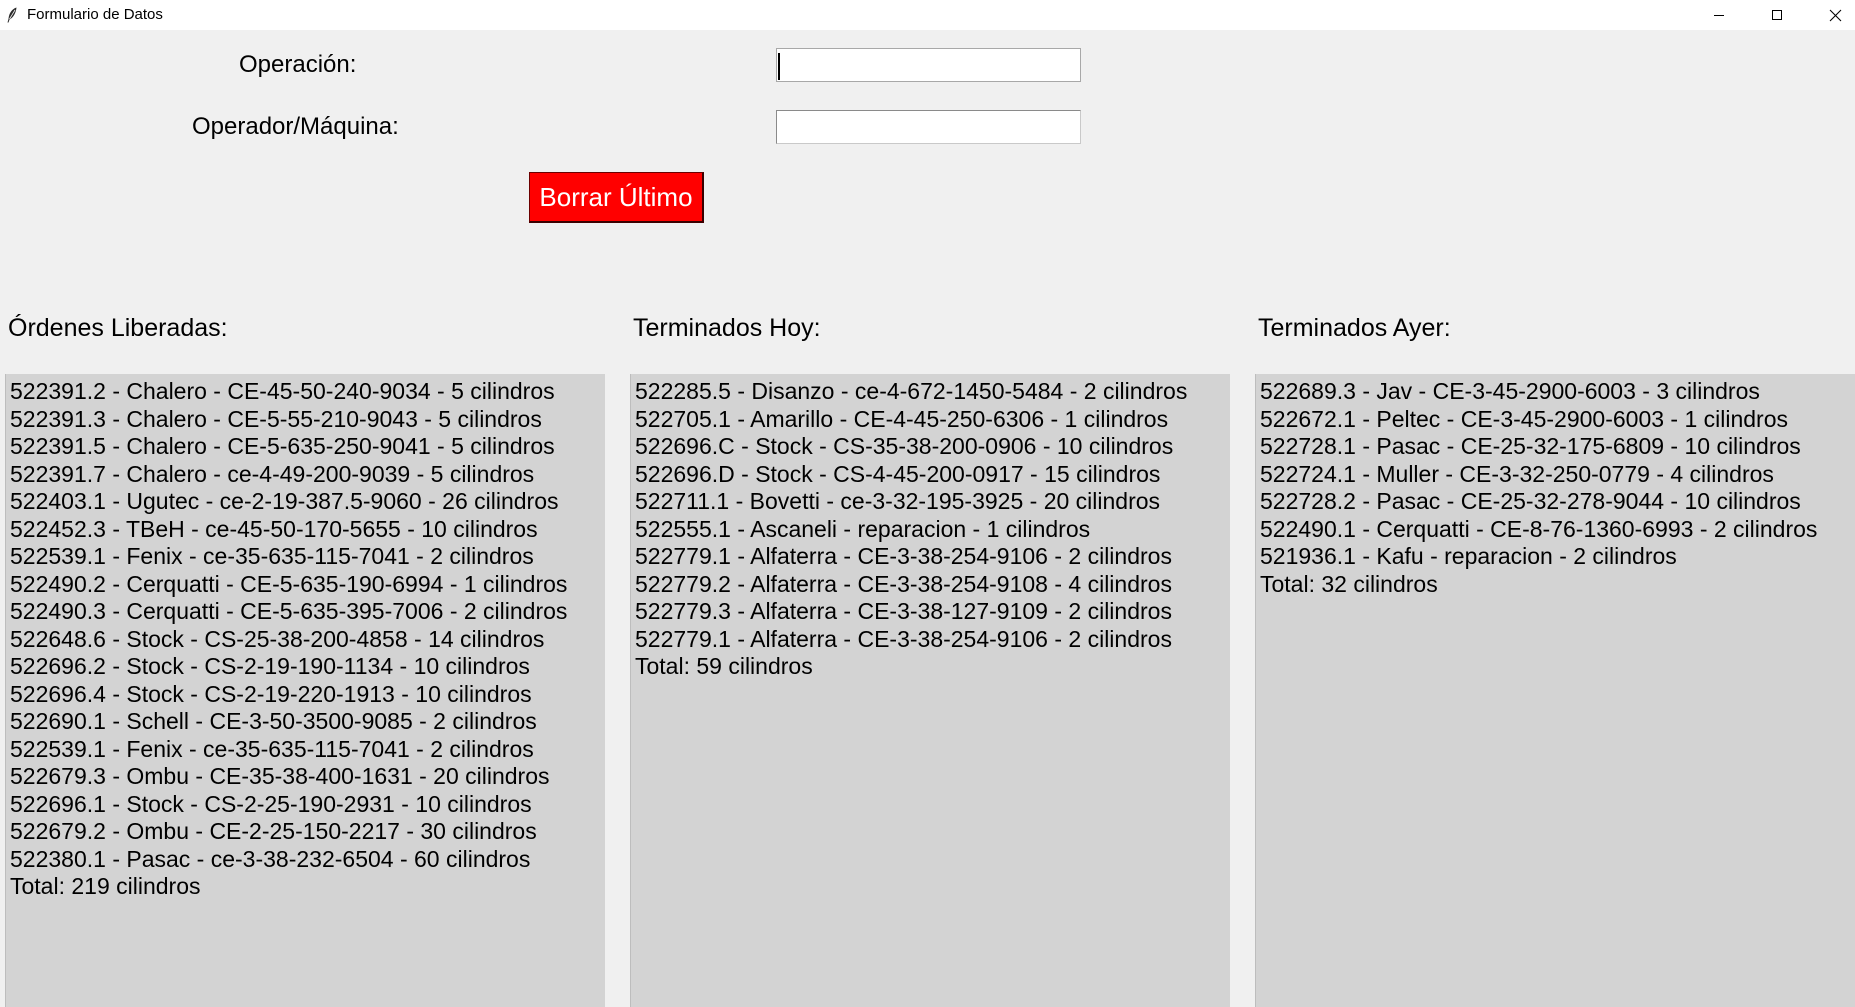 The width and height of the screenshot is (1855, 1007). What do you see at coordinates (95, 14) in the screenshot?
I see `window-title: Formulario de Datos` at bounding box center [95, 14].